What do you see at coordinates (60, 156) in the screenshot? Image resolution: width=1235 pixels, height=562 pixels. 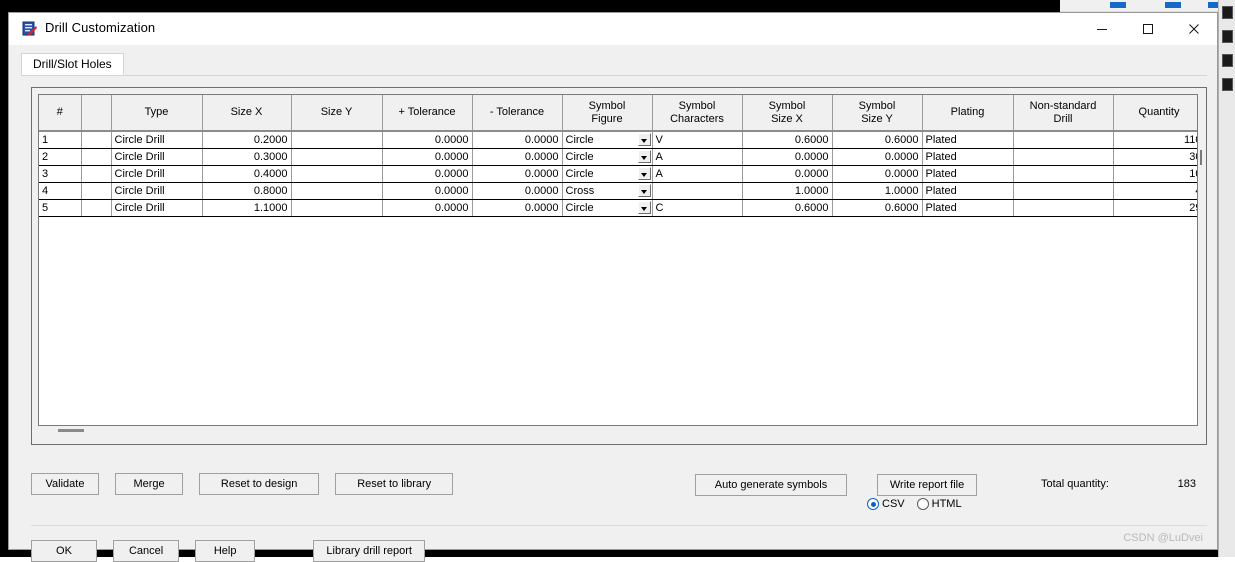 I see `cell-num: 2` at bounding box center [60, 156].